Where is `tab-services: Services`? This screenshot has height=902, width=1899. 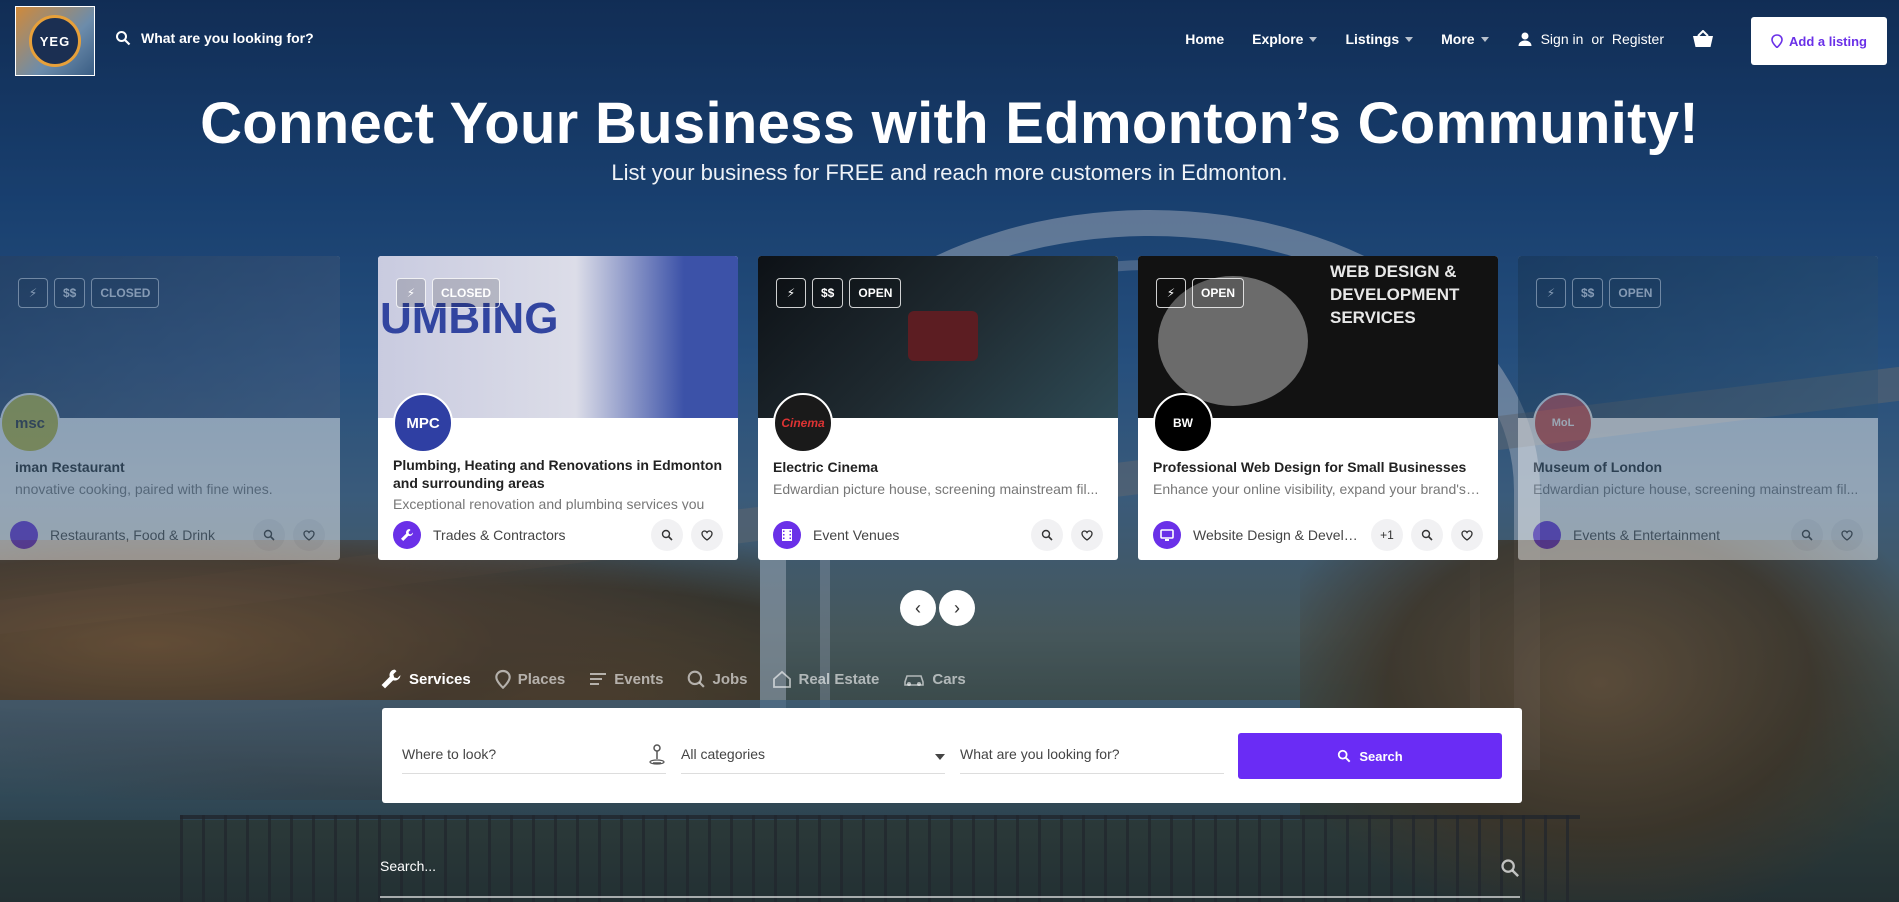
tab-services: Services is located at coordinates (425, 679).